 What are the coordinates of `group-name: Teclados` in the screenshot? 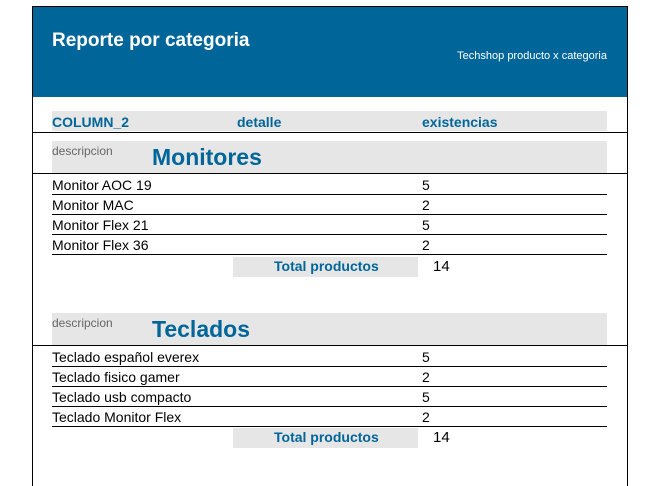 It's located at (201, 329).